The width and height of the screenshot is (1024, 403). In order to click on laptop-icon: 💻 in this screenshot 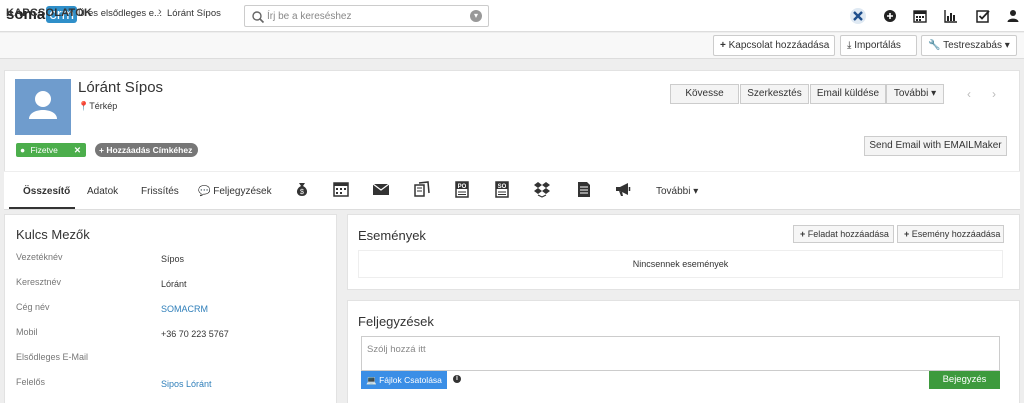, I will do `click(371, 380)`.